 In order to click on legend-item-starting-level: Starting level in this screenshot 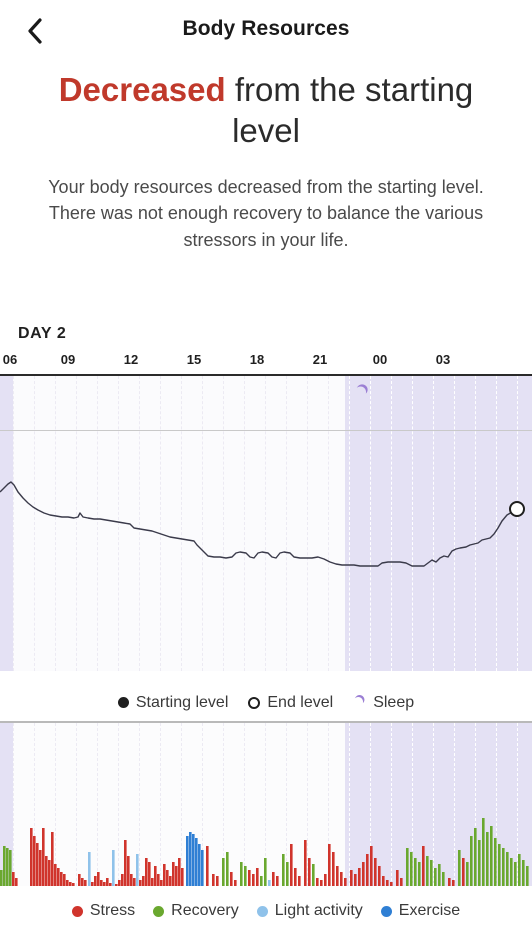, I will do `click(173, 702)`.